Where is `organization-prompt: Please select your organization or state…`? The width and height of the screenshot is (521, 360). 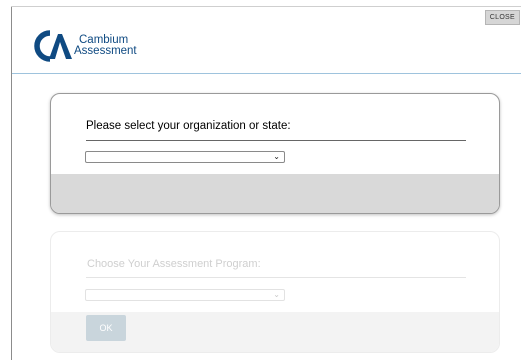
organization-prompt: Please select your organization or state… is located at coordinates (188, 126).